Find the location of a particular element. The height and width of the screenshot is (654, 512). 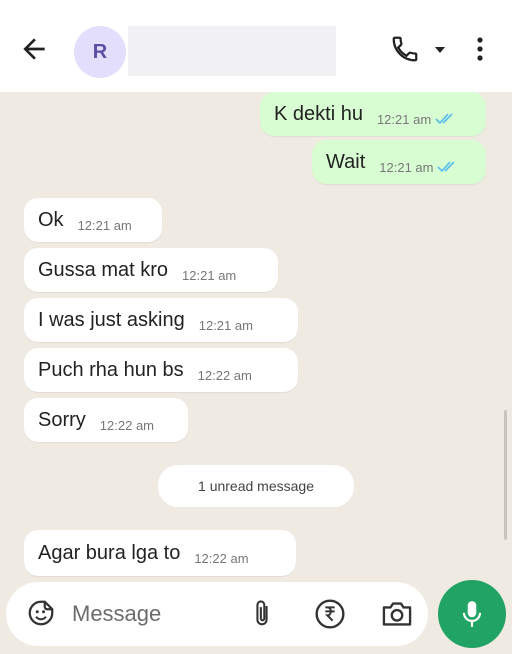

message-bubble-outgoing: Wait 12:21 am is located at coordinates (399, 162).